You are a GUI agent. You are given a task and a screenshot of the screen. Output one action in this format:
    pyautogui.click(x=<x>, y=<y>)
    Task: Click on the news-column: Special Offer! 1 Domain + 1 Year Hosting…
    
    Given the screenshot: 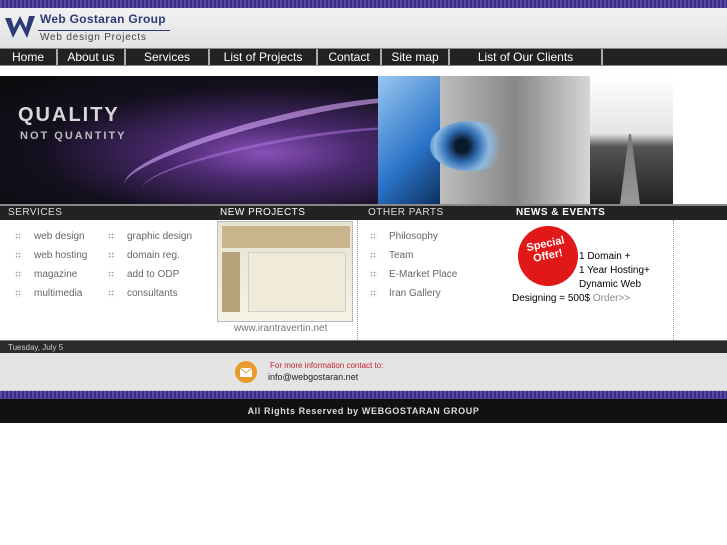 What is the action you would take?
    pyautogui.click(x=591, y=280)
    